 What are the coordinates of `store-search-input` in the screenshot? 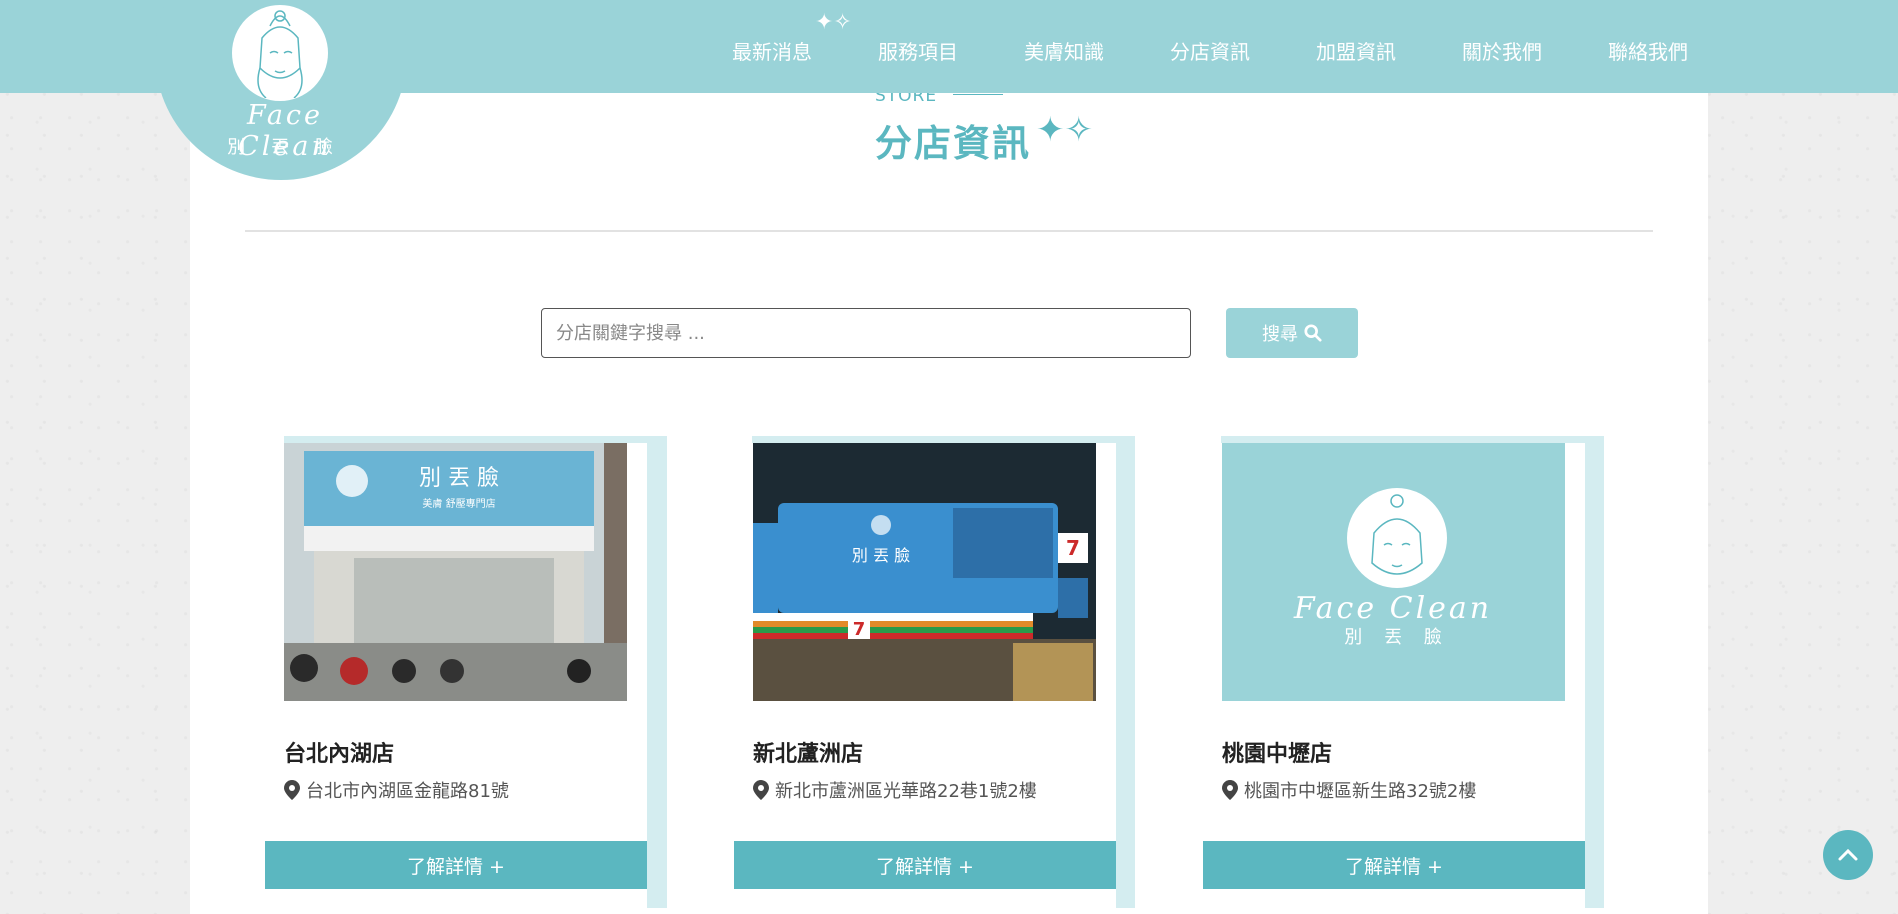 It's located at (866, 333).